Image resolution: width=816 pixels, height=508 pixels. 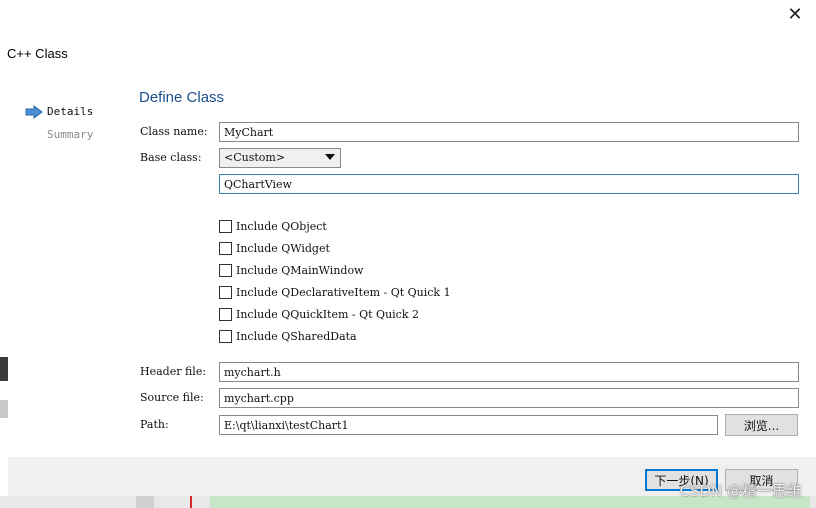 I want to click on include-qdeclarativeitem-checkbox: Include QDeclarativeItem - Qt Quick 1, so click(x=335, y=292).